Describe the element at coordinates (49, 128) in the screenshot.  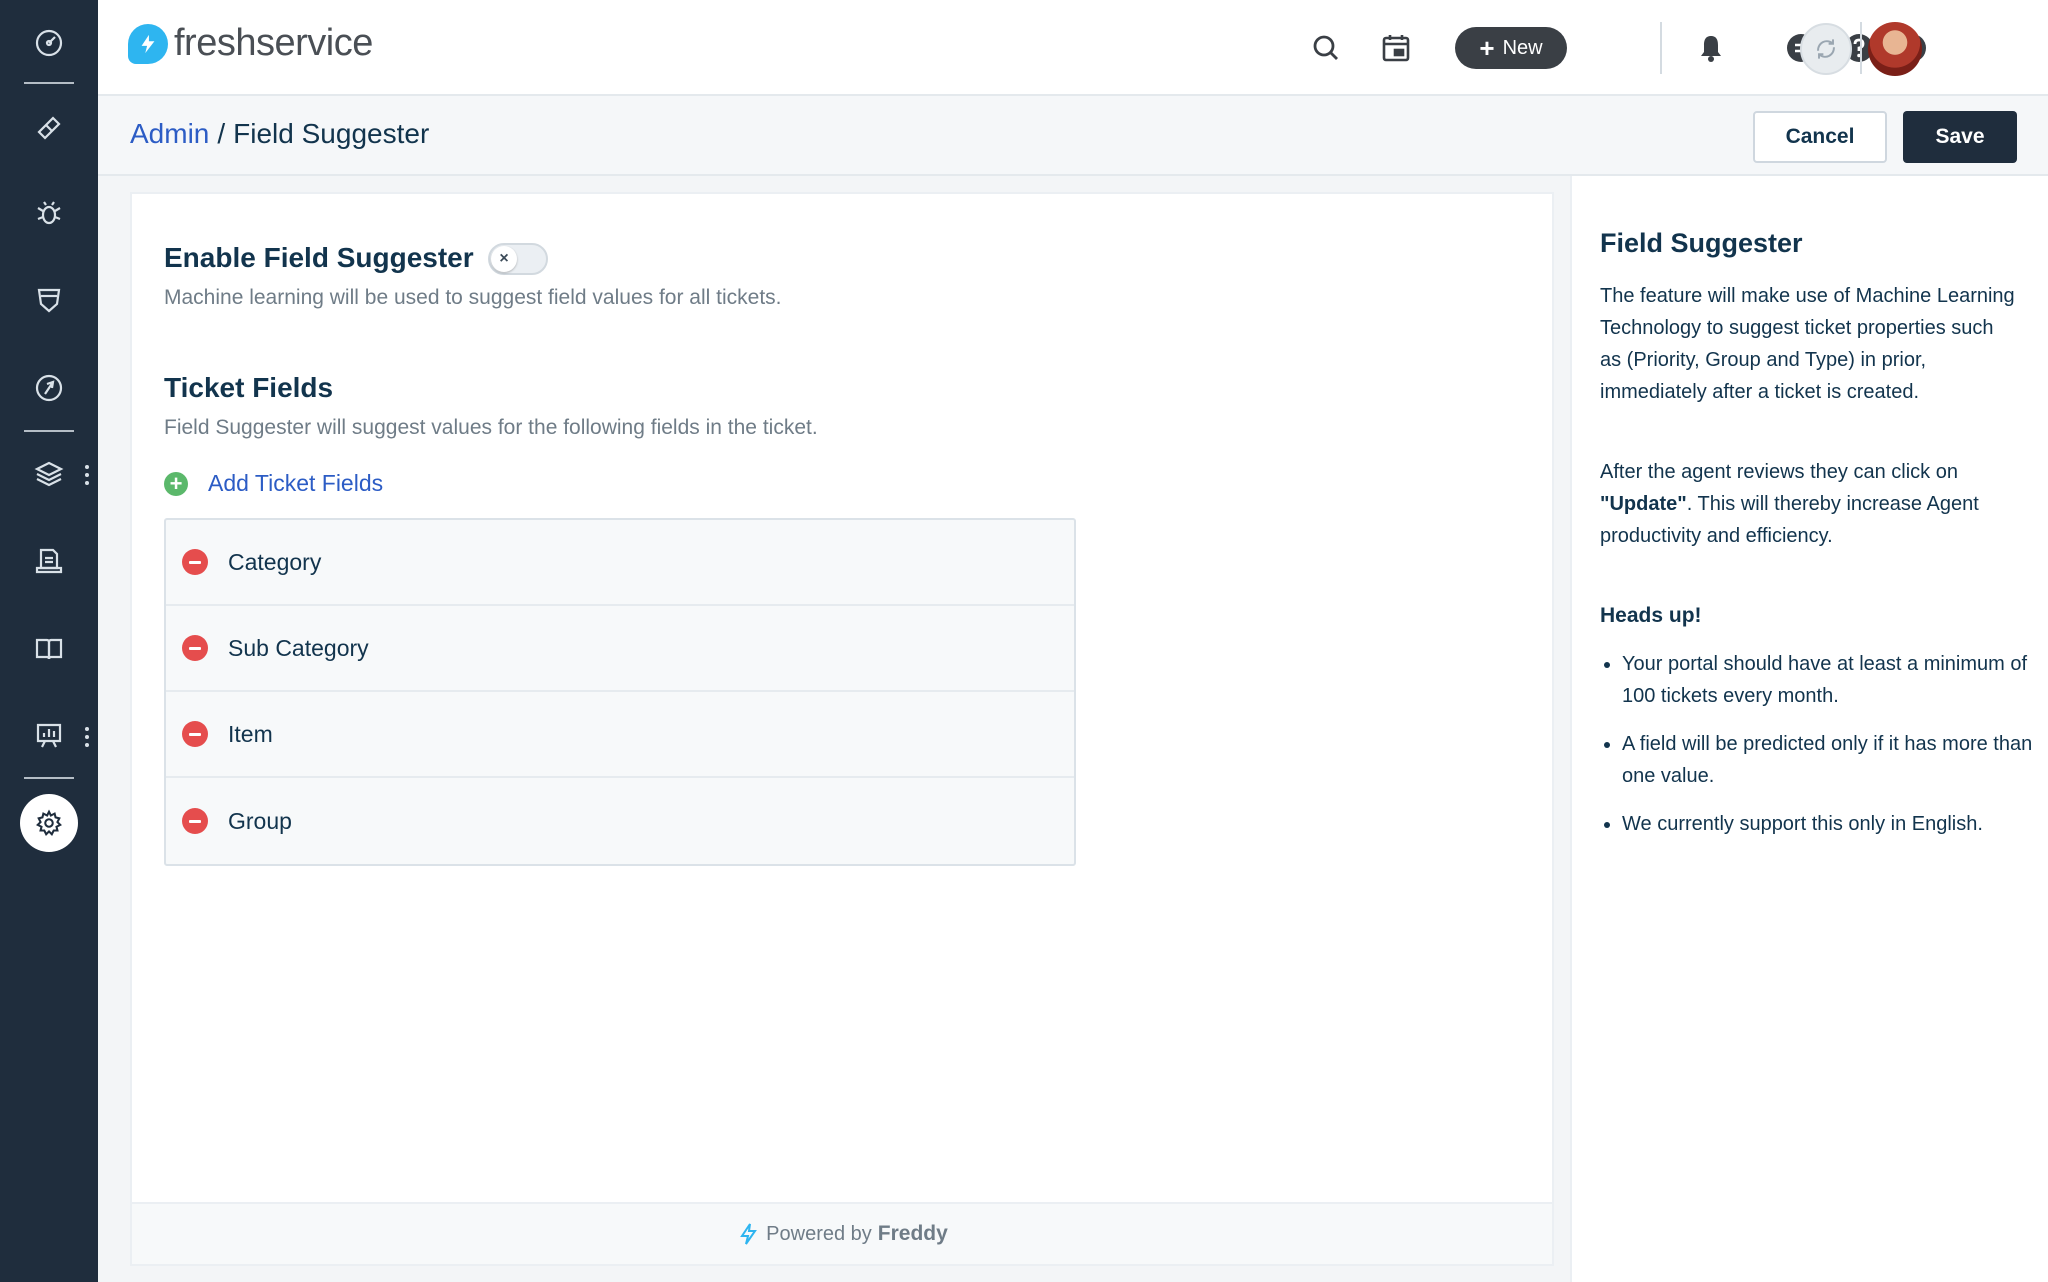
I see `tickets-icon` at that location.